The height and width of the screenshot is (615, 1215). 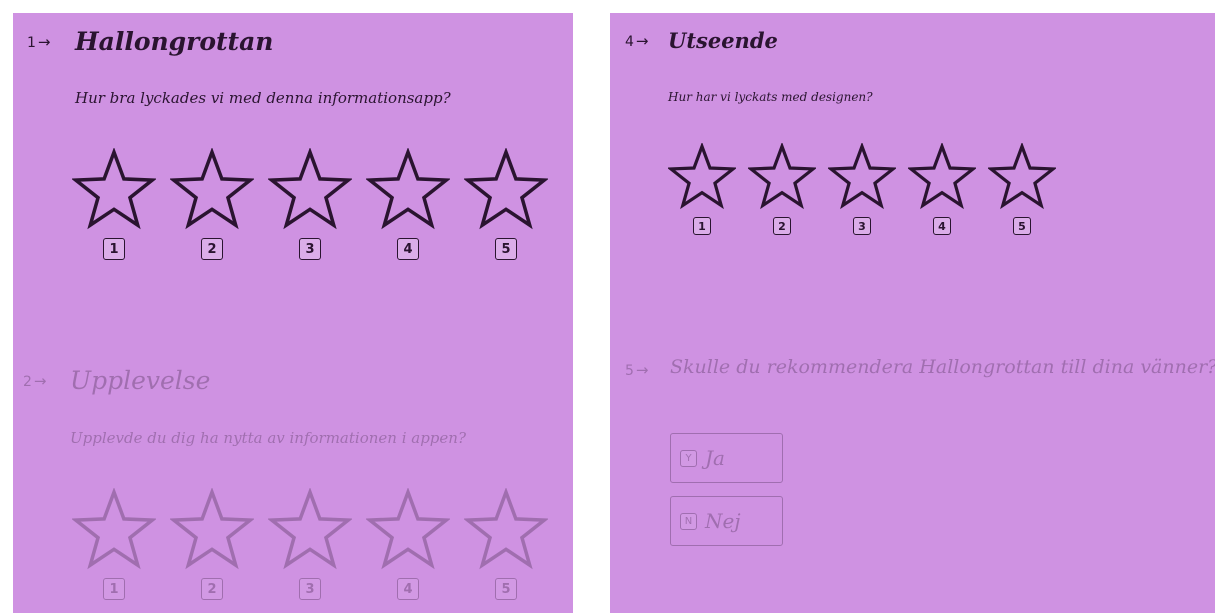 I want to click on key-hint: Y, so click(x=688, y=458).